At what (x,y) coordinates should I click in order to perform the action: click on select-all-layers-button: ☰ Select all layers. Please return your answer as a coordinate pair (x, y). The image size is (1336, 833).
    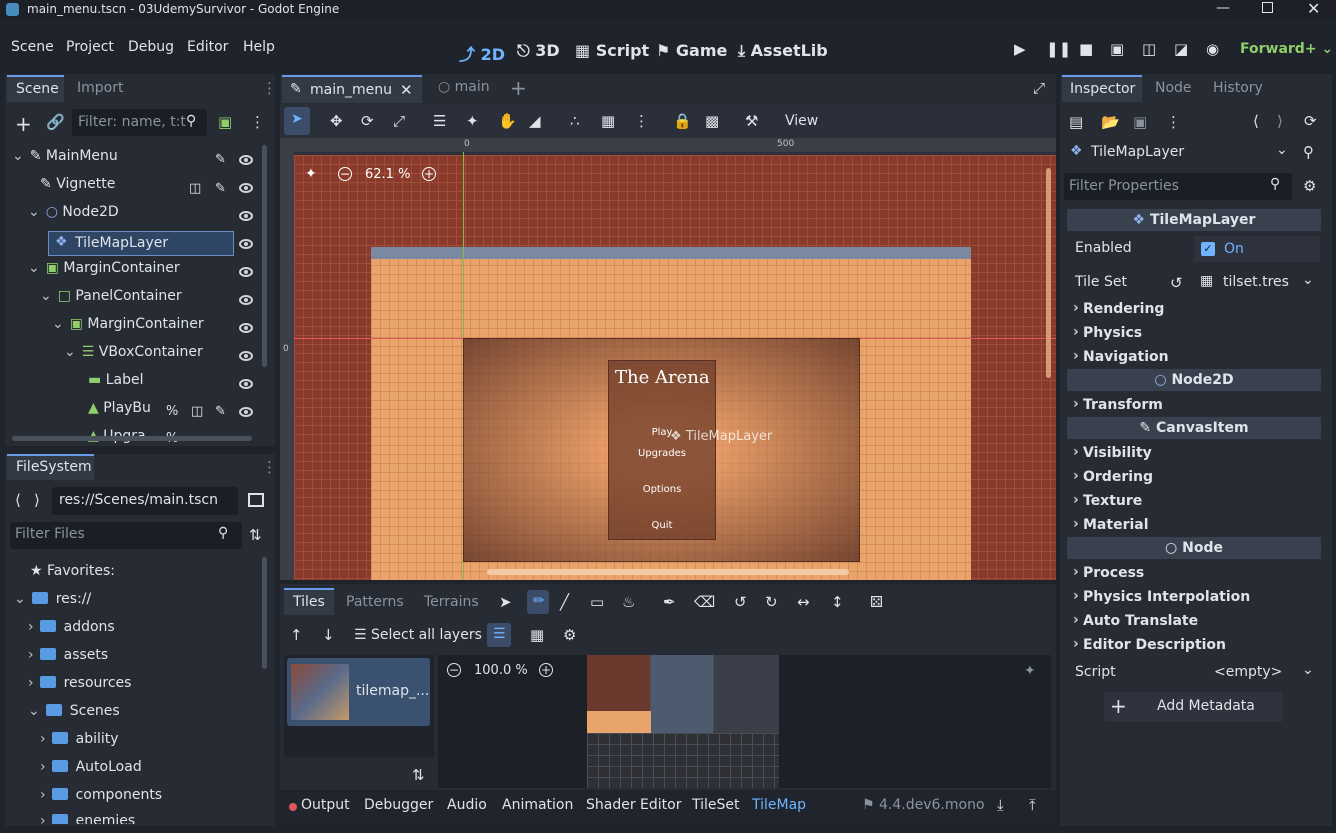
    Looking at the image, I should click on (418, 635).